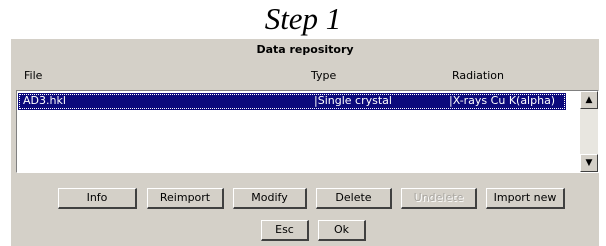 Image resolution: width=606 pixels, height=246 pixels. Describe the element at coordinates (478, 75) in the screenshot. I see `column-header-radiation: Radiation` at that location.